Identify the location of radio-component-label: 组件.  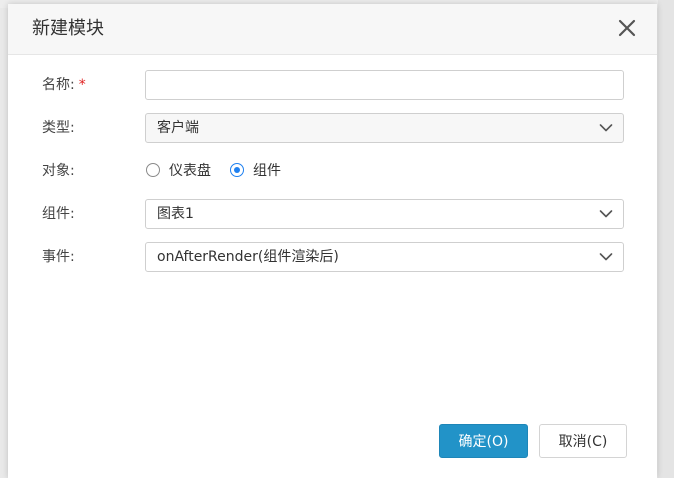
(267, 171).